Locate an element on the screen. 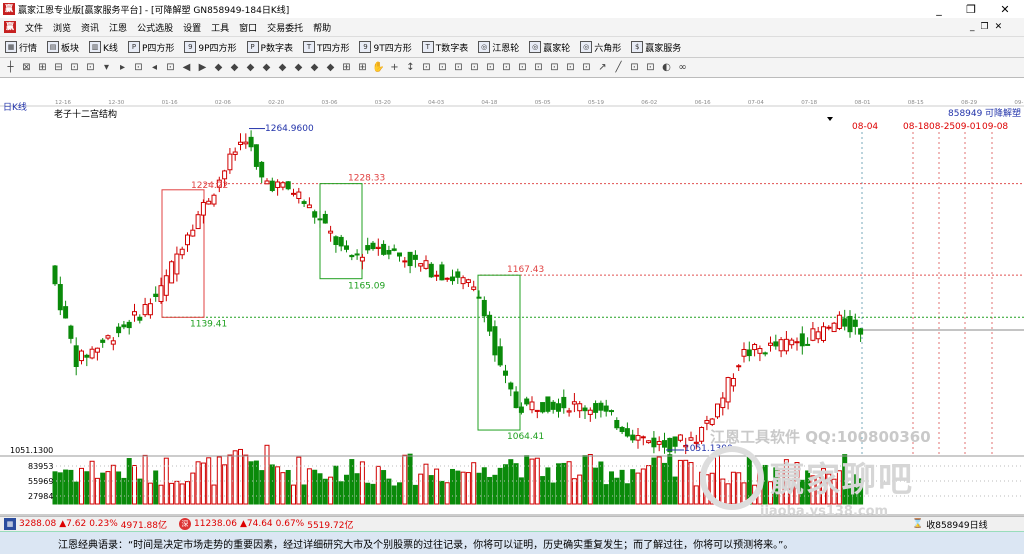 The width and height of the screenshot is (1024, 554). menu-item-4: 公式选股 is located at coordinates (155, 27).